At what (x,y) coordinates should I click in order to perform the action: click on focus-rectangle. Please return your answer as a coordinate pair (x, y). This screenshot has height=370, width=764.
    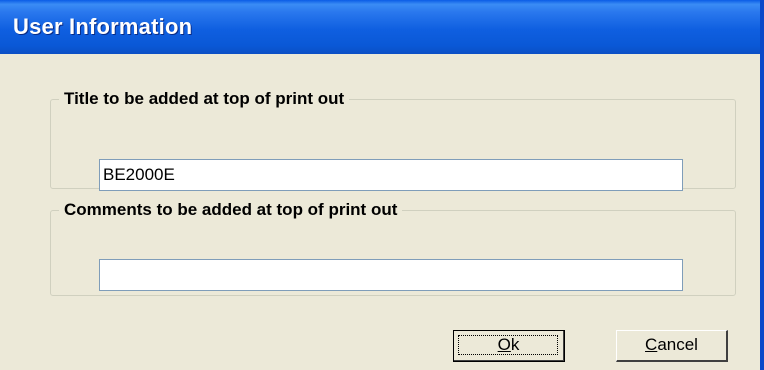
    Looking at the image, I should click on (508, 345).